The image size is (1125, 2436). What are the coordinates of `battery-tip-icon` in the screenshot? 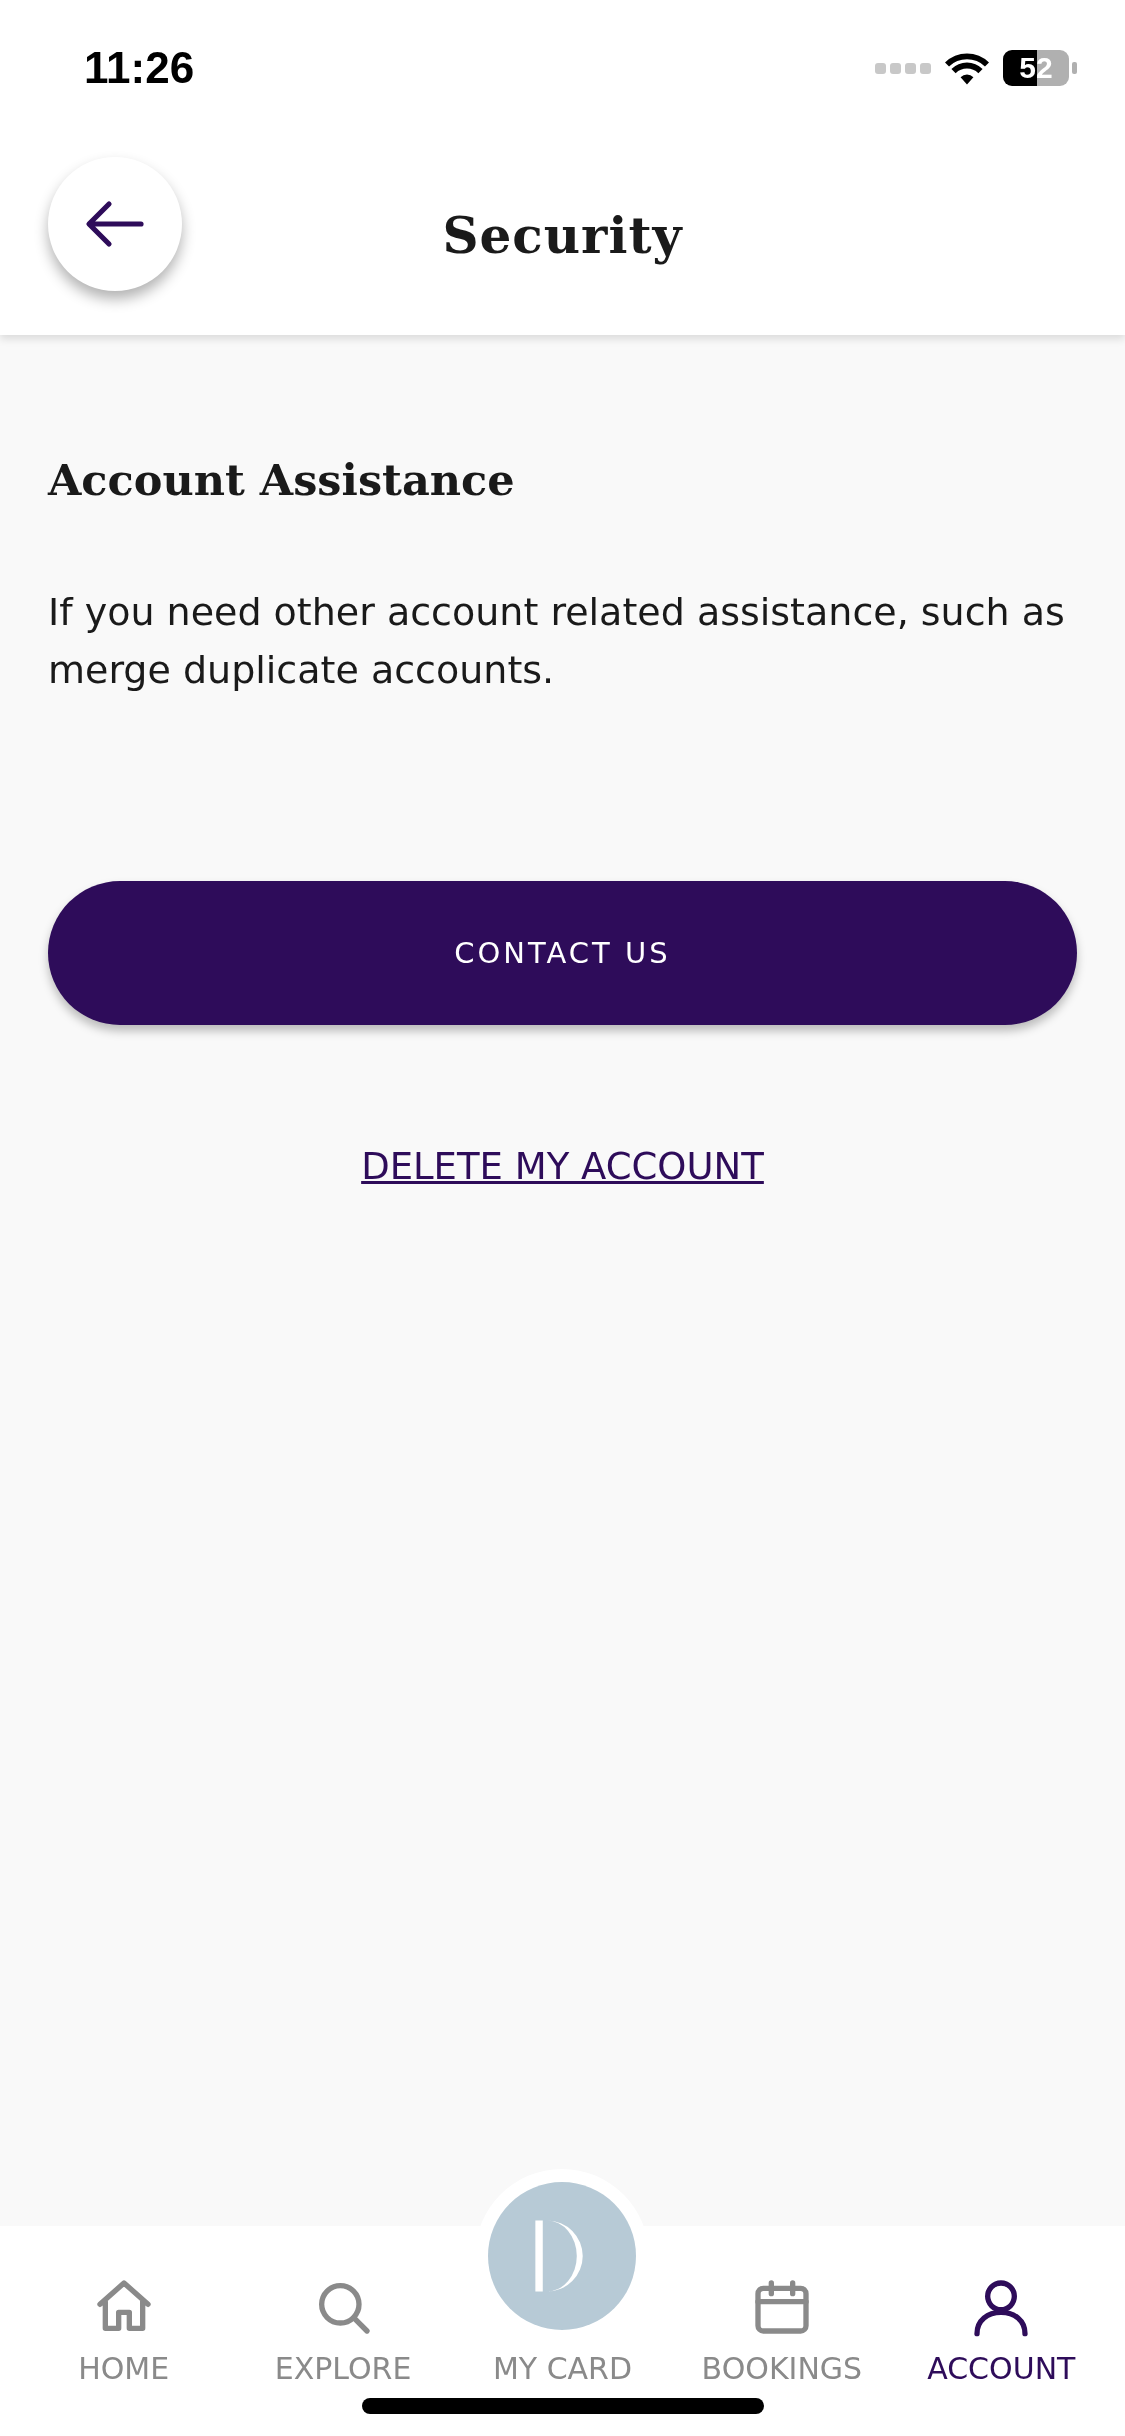 It's located at (1074, 67).